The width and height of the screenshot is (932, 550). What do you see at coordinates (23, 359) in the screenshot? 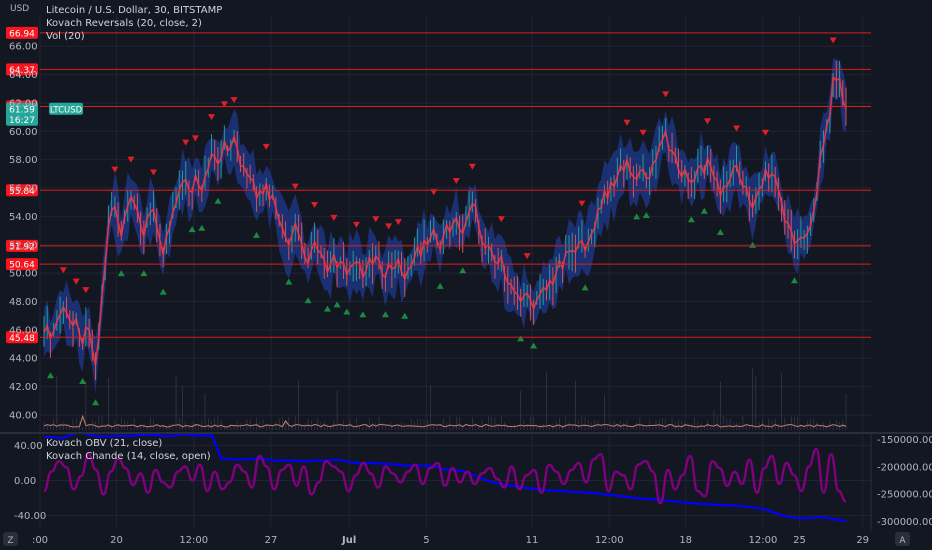
I see `y-tick-label: 44.00` at bounding box center [23, 359].